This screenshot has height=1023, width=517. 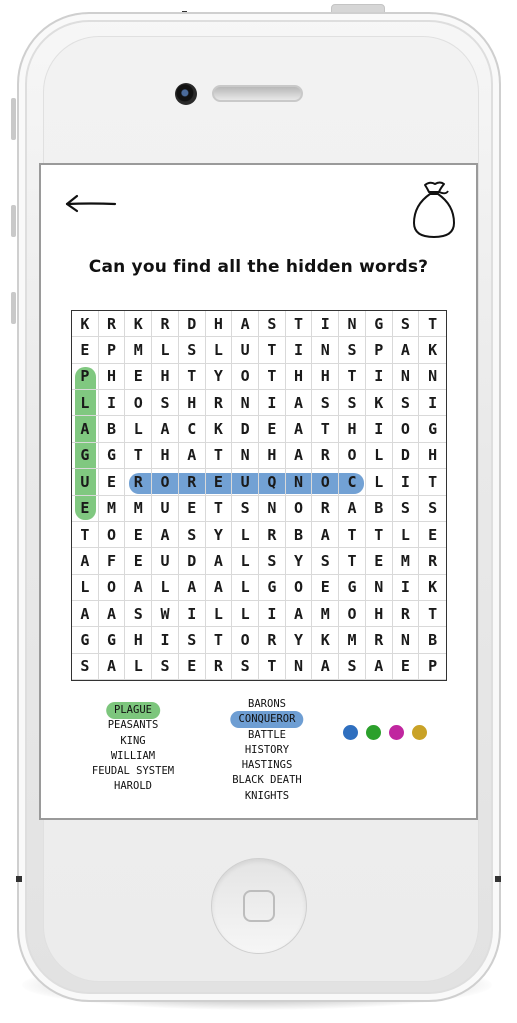 What do you see at coordinates (299, 640) in the screenshot?
I see `grid-cell: Y` at bounding box center [299, 640].